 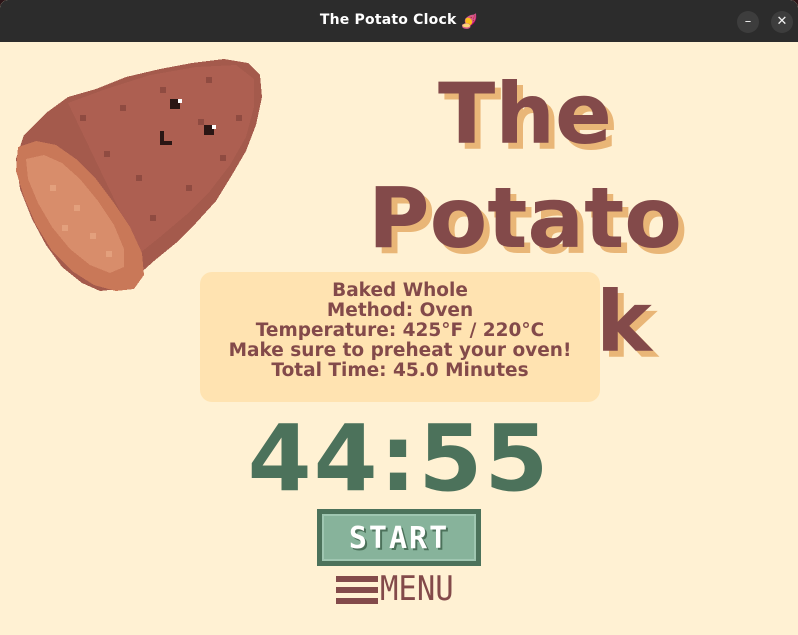 I want to click on menu-button: MENU, so click(x=401, y=589).